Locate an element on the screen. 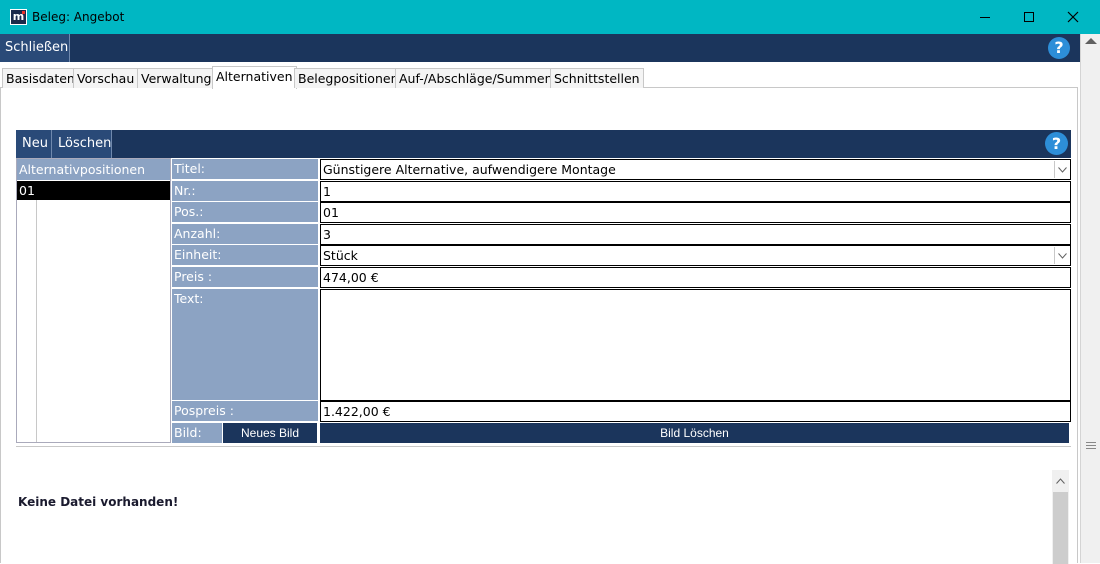 Image resolution: width=1100 pixels, height=564 pixels. tab-basisdaten: Basisdaten is located at coordinates (40, 78).